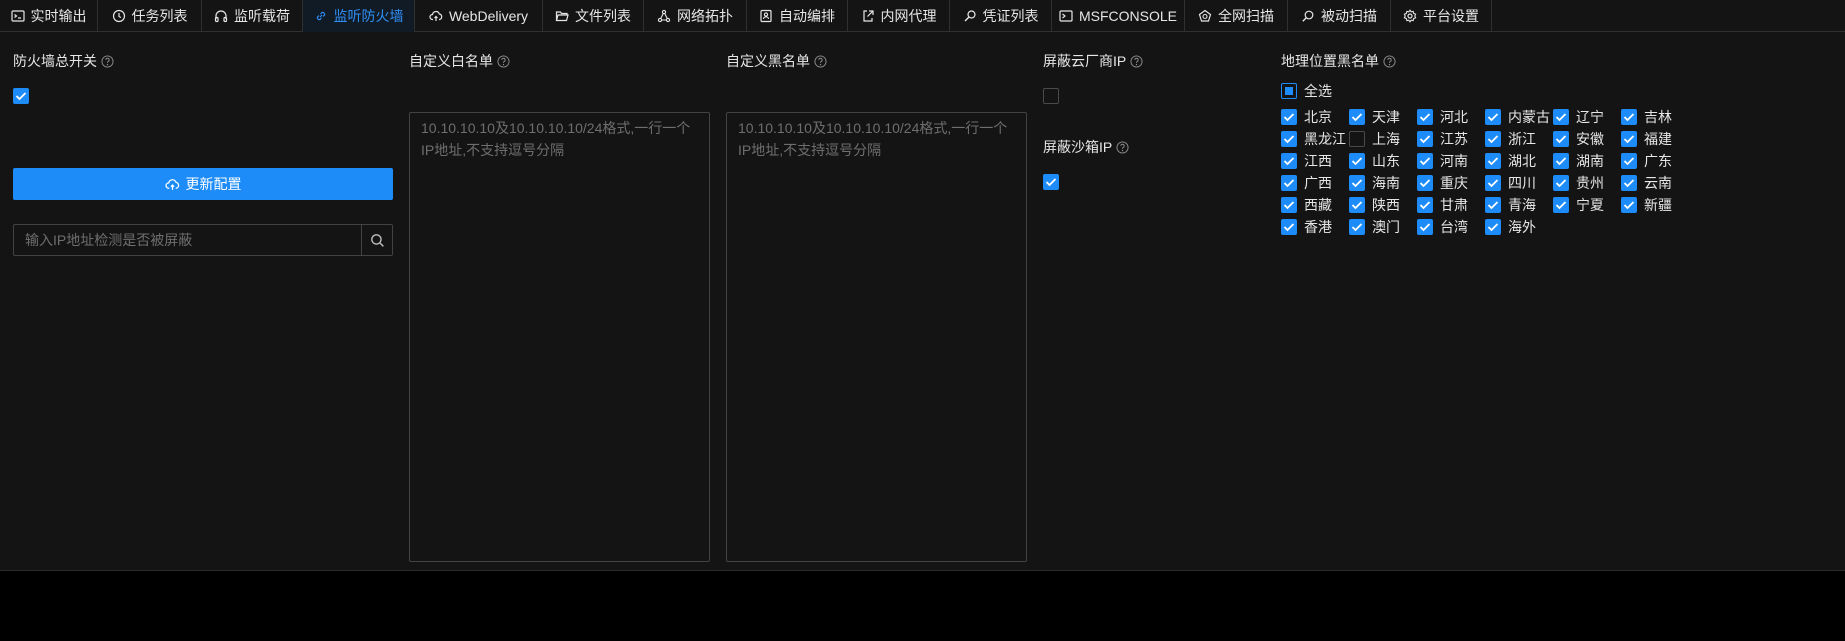 This screenshot has height=641, width=1845. Describe the element at coordinates (1386, 161) in the screenshot. I see `province-label: 山东` at that location.